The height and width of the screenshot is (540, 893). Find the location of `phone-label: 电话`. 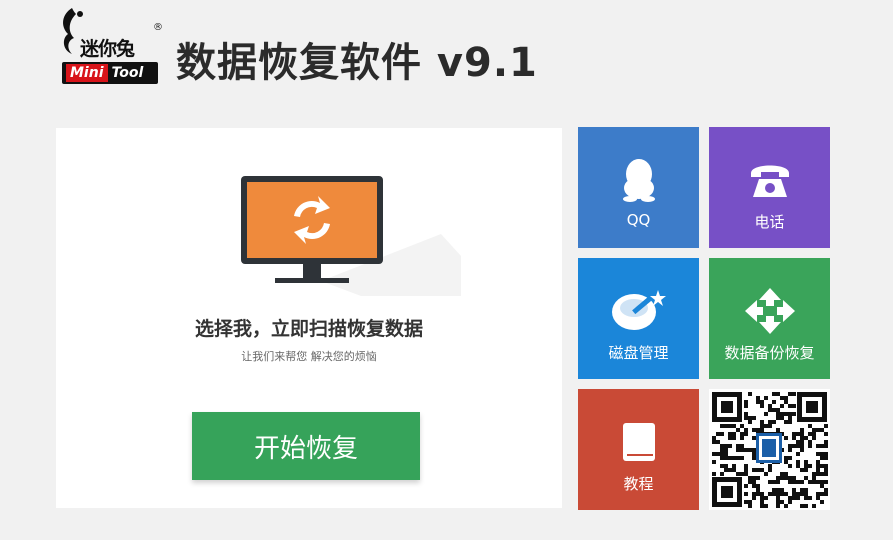

phone-label: 电话 is located at coordinates (769, 222).